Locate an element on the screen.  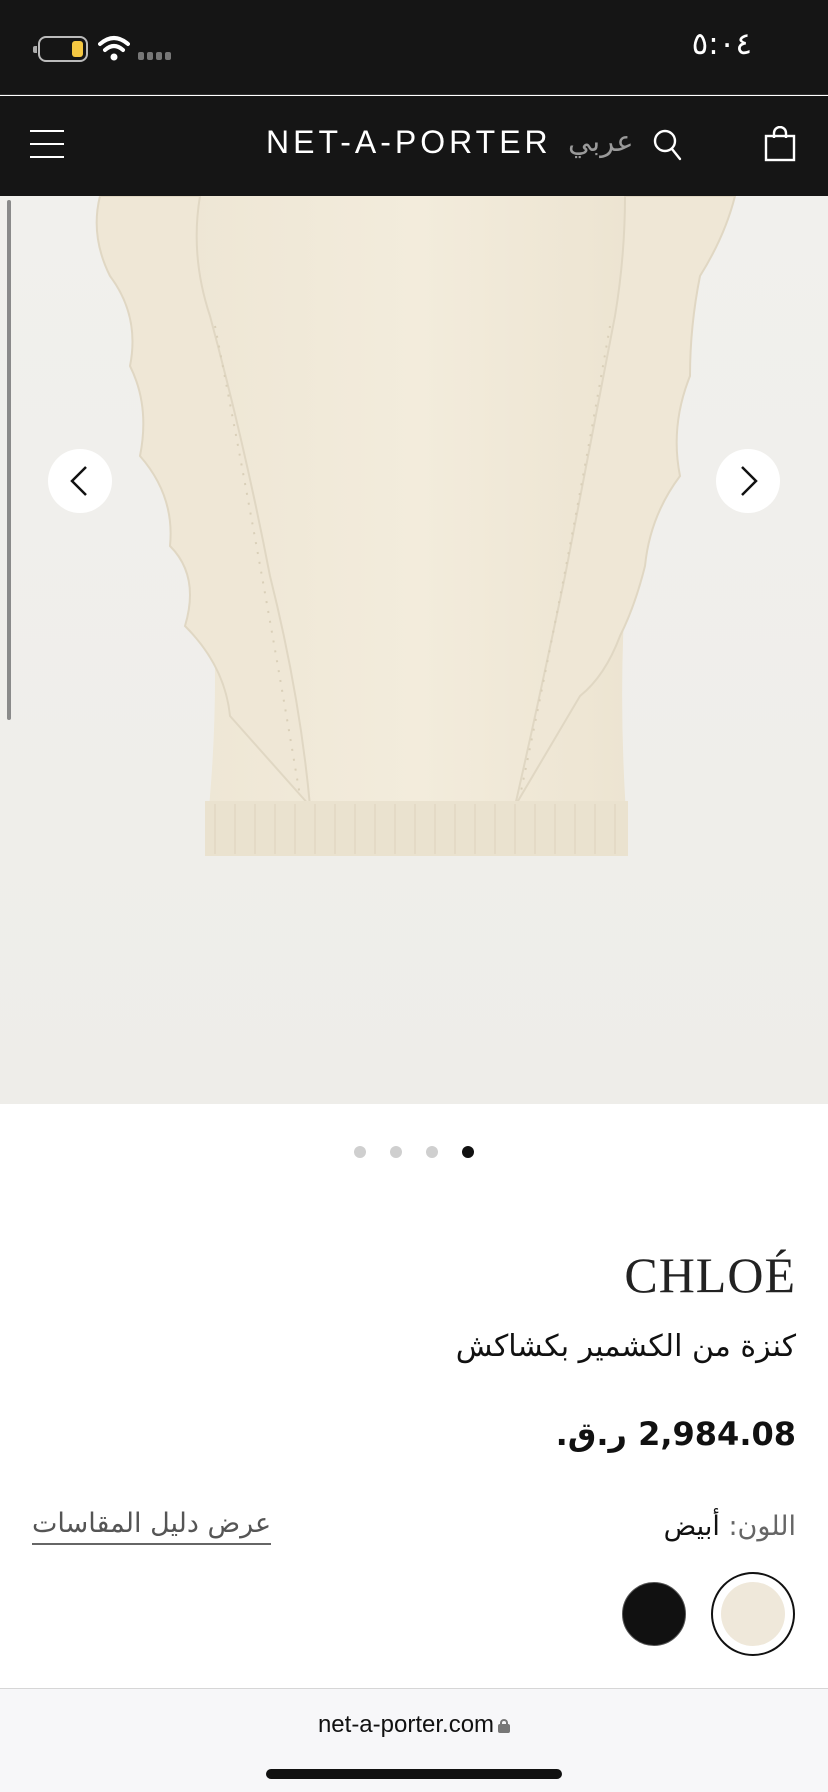
signal-icon is located at coordinates (154, 56).